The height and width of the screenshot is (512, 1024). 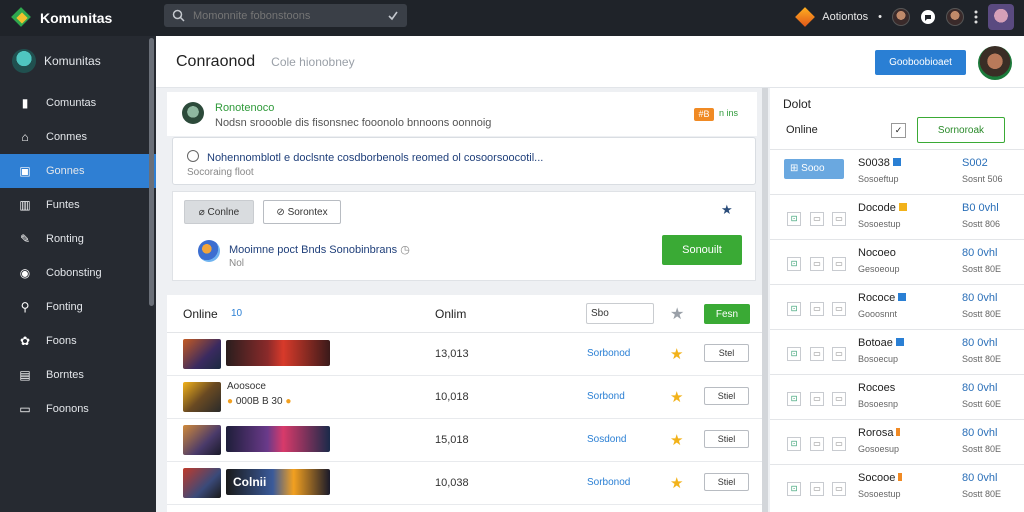 I want to click on composer-secondary-label: Sorontex, so click(x=307, y=212).